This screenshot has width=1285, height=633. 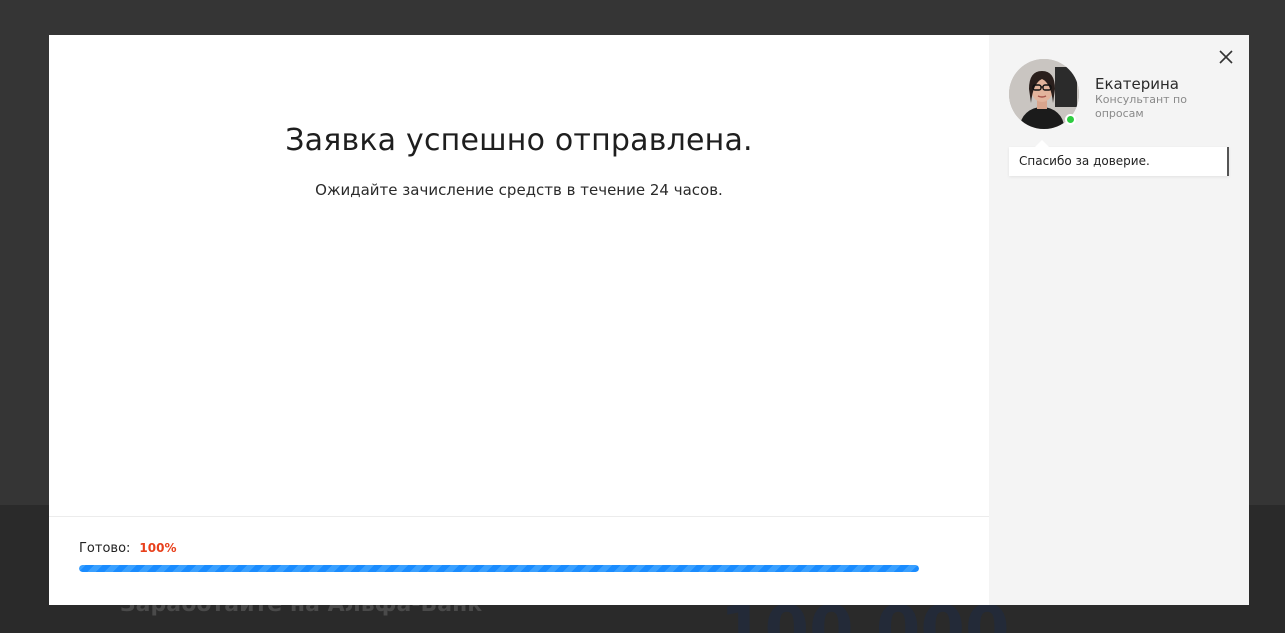 I want to click on progress-bar, so click(x=499, y=568).